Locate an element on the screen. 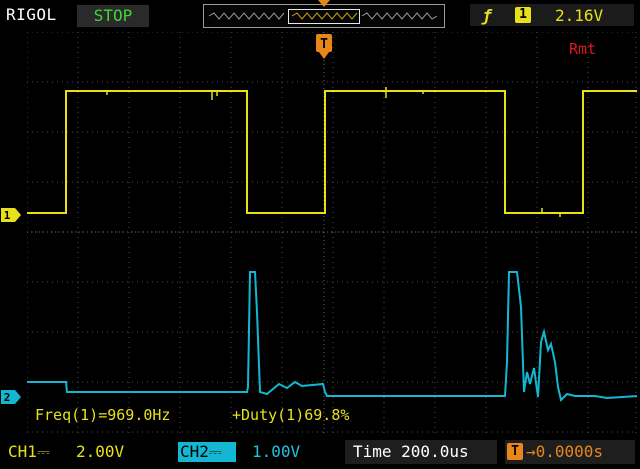 The width and height of the screenshot is (640, 469). trigger-source-badge: 1 is located at coordinates (523, 15).